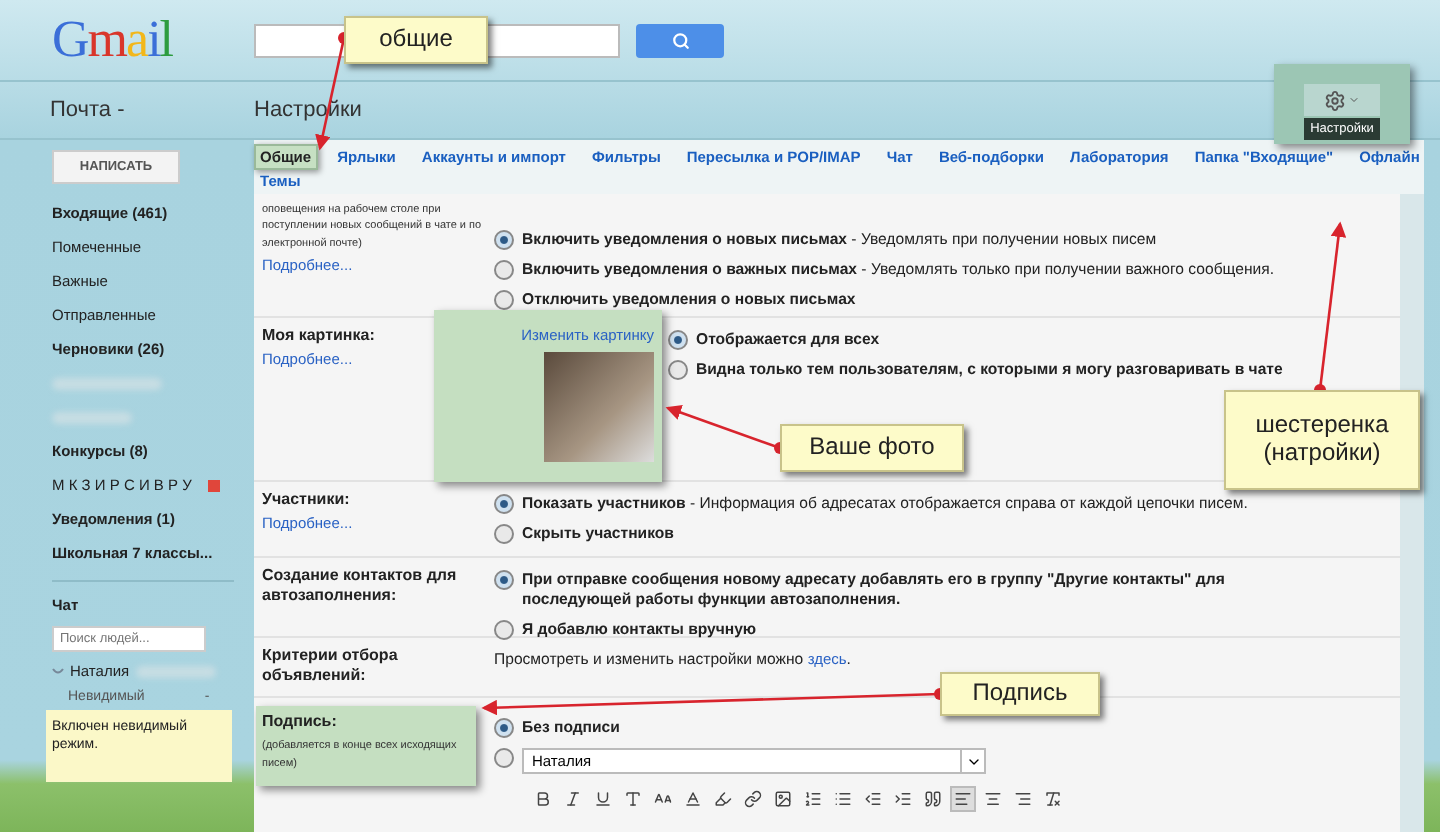 This screenshot has width=1440, height=832. Describe the element at coordinates (1020, 694) in the screenshot. I see `annotation-tooltip: Подпись` at that location.